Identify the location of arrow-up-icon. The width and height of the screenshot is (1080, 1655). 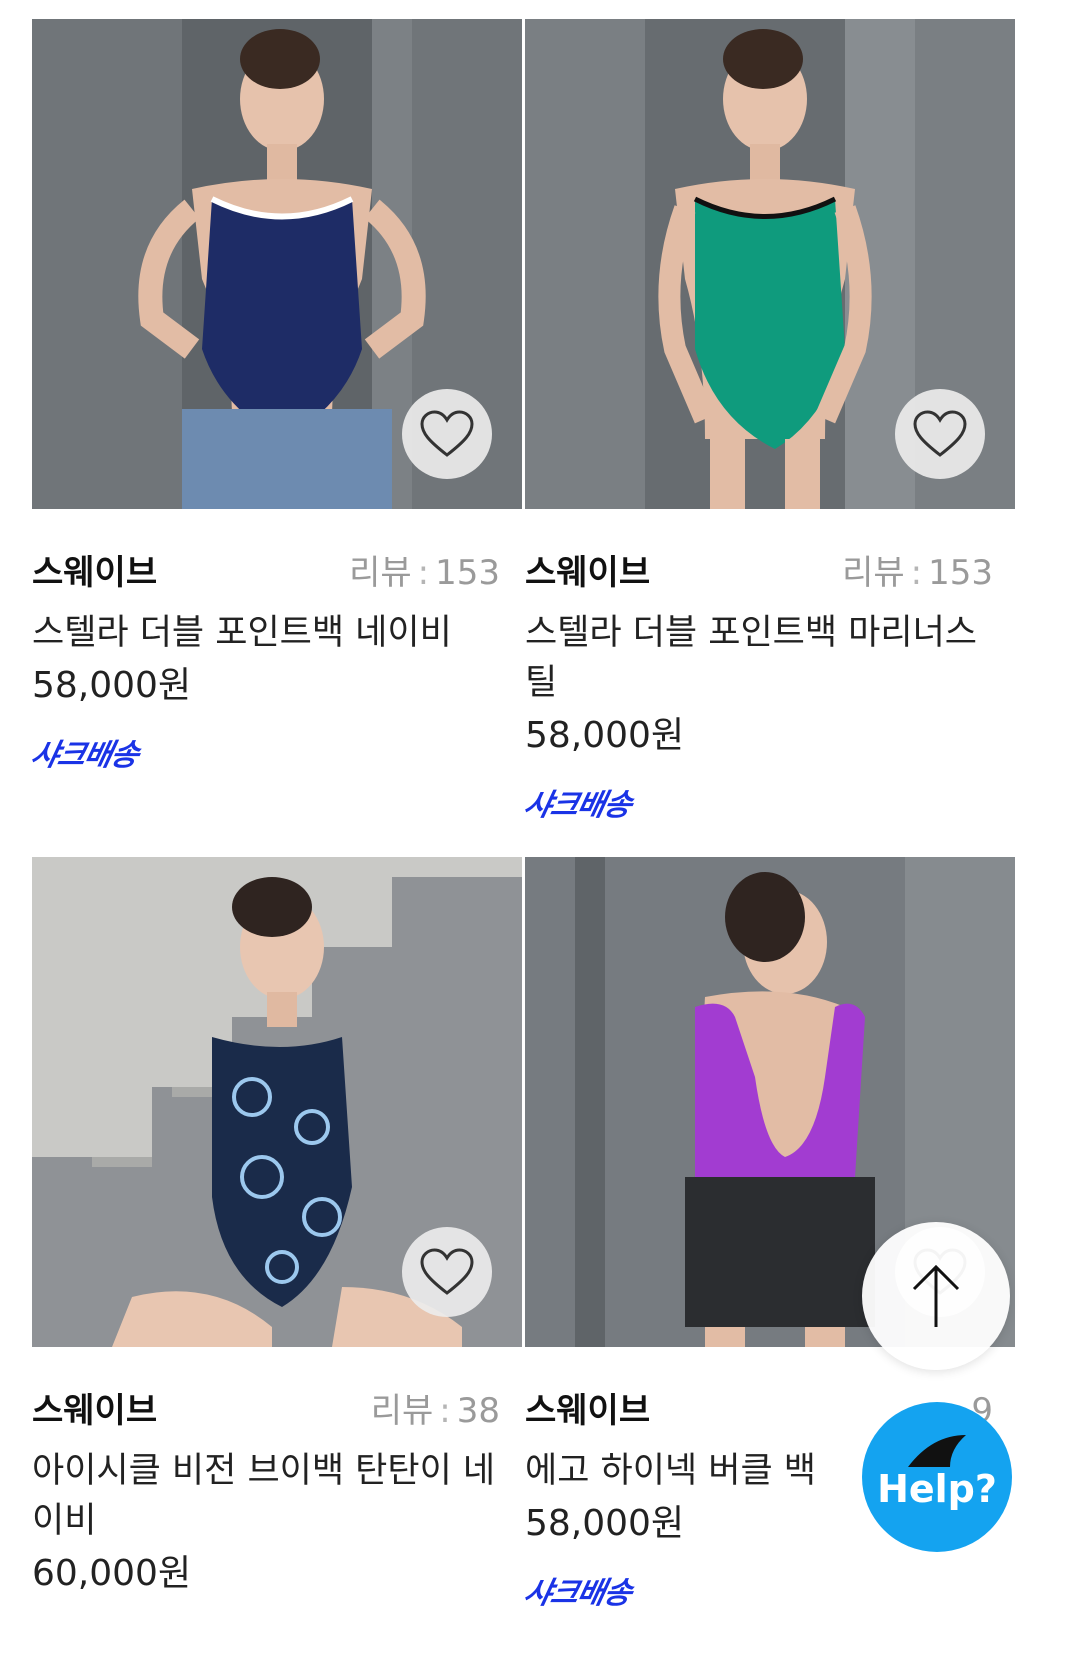
(936, 1295).